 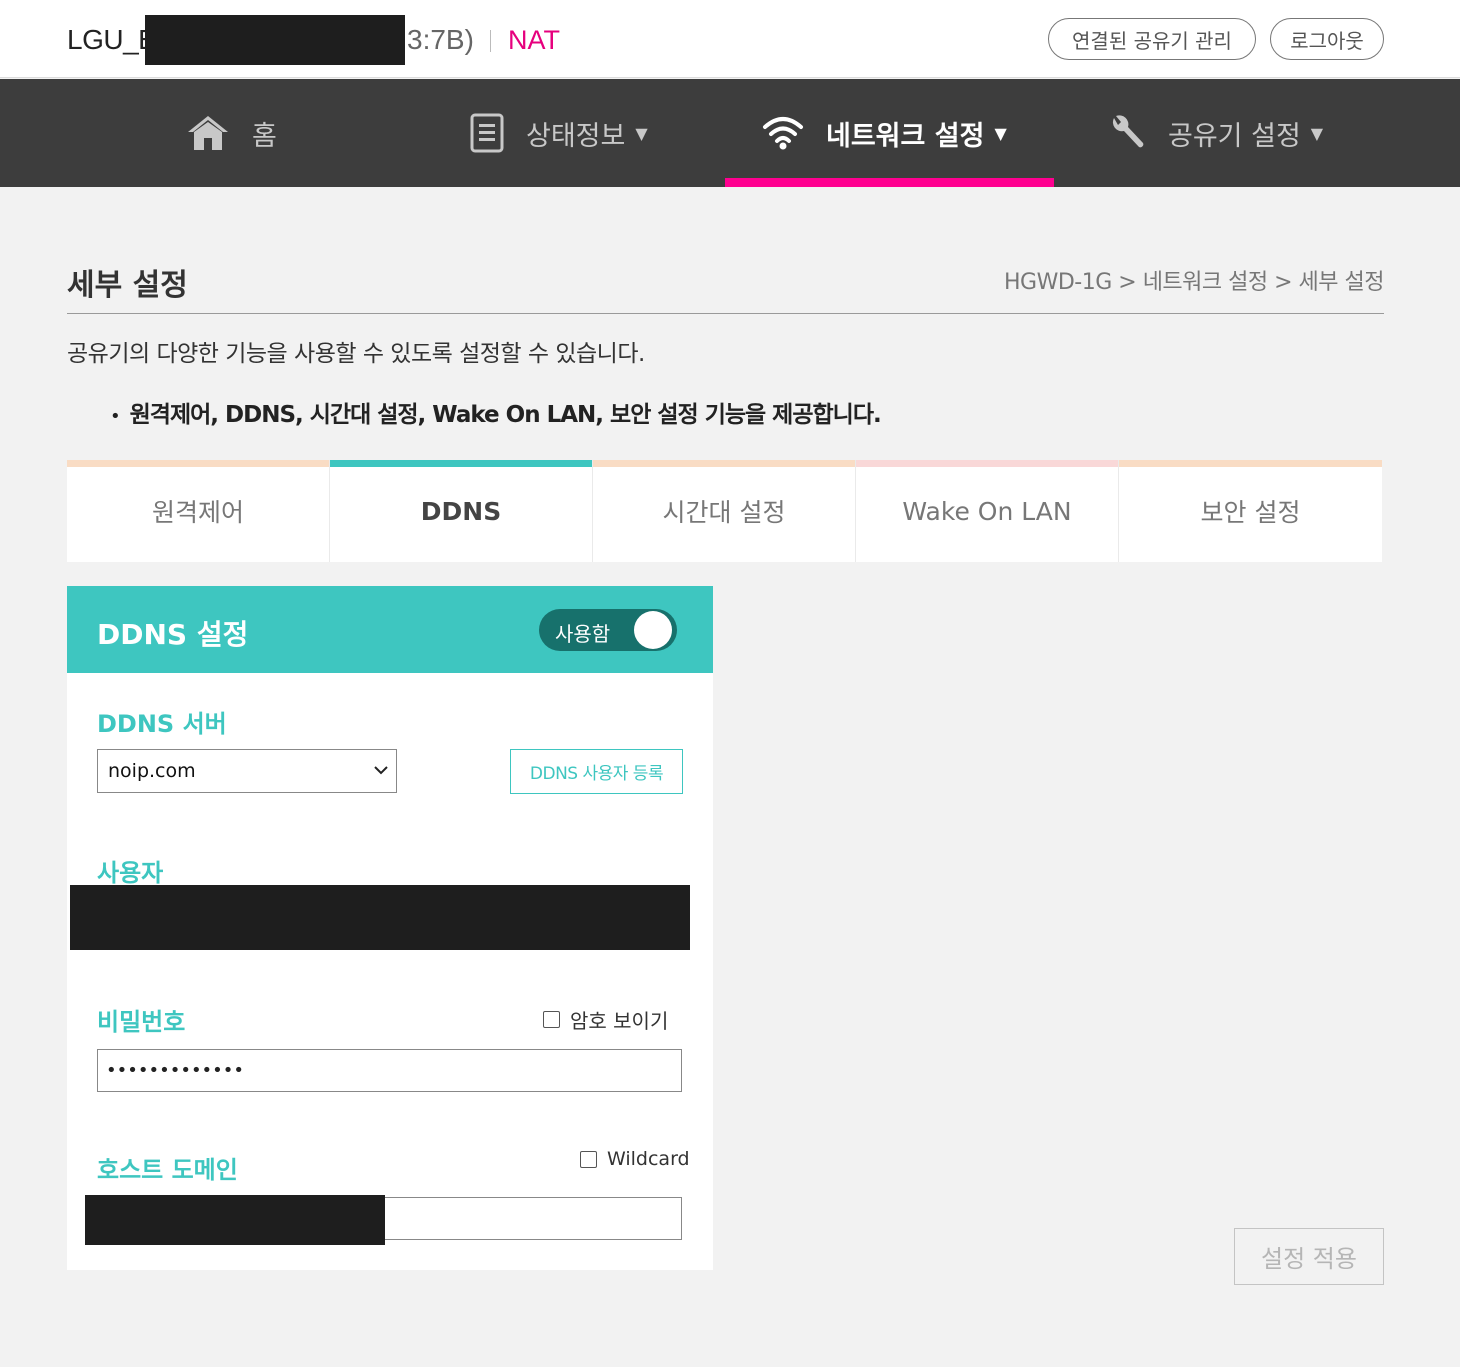 I want to click on device-mac-suffix: 3:7B), so click(x=440, y=39).